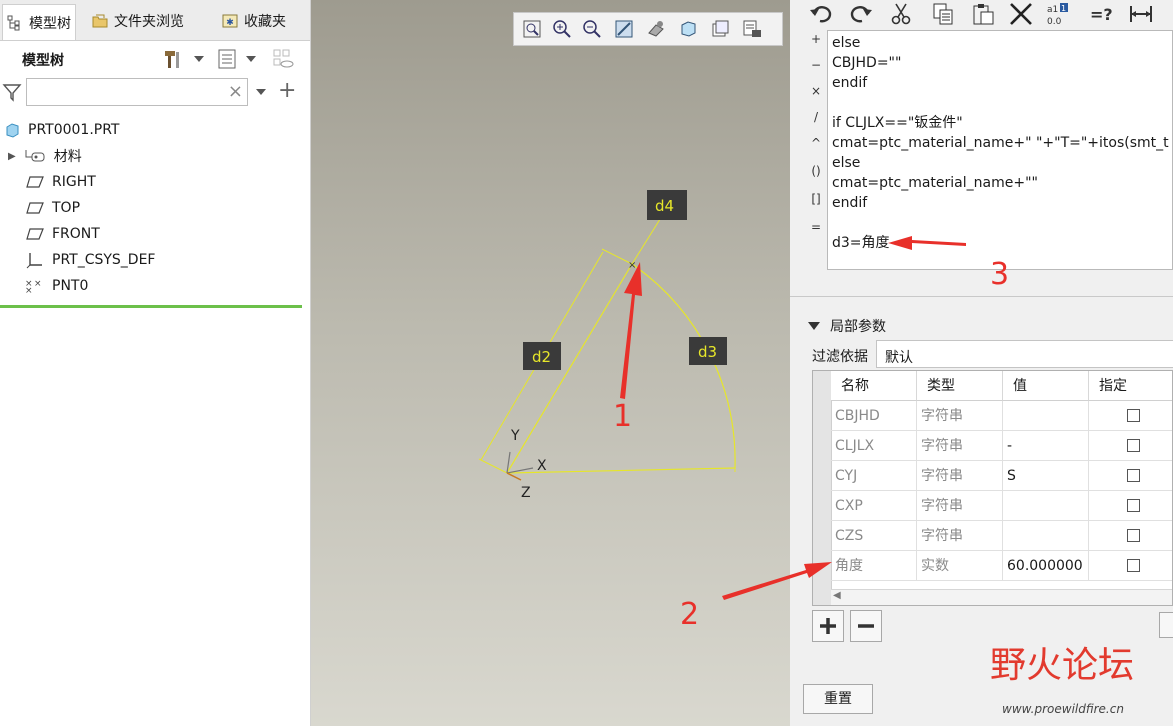 Image resolution: width=1173 pixels, height=726 pixels. Describe the element at coordinates (1001, 597) in the screenshot. I see `table-horizontal-scrollbar: ◀` at that location.